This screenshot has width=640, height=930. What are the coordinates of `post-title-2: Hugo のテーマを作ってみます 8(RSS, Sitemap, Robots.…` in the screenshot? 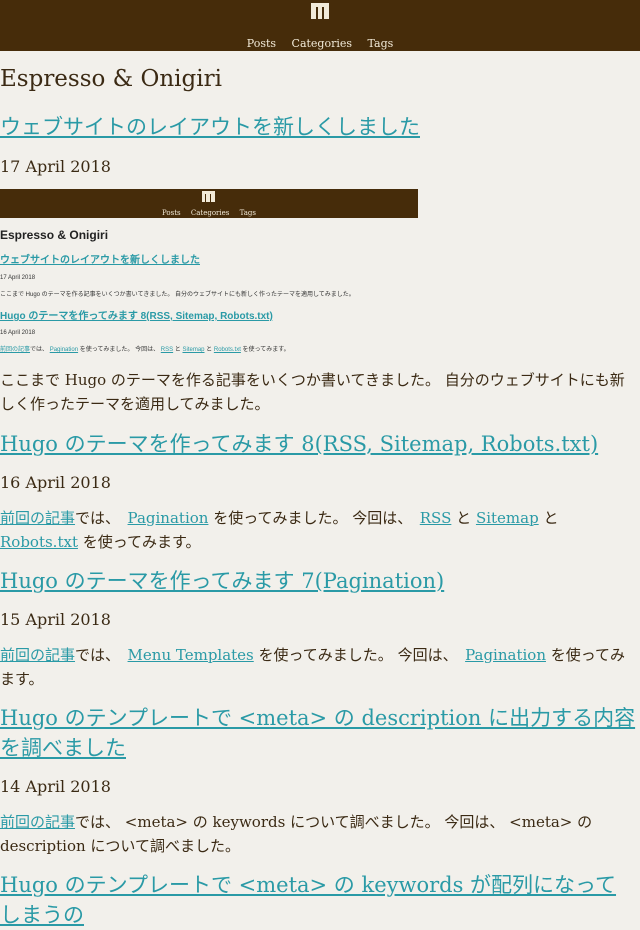 It's located at (318, 444).